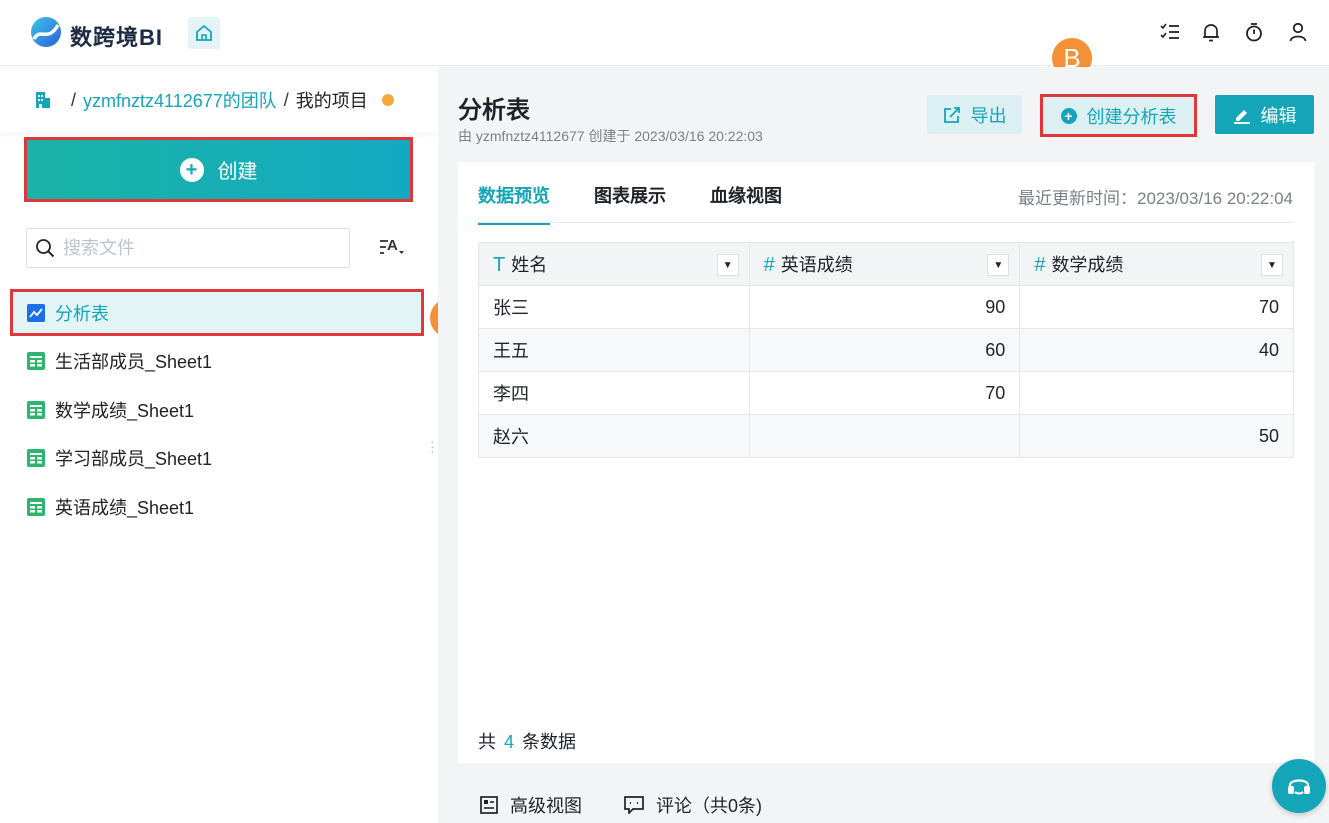  Describe the element at coordinates (988, 115) in the screenshot. I see `export-button-label: 导出` at that location.